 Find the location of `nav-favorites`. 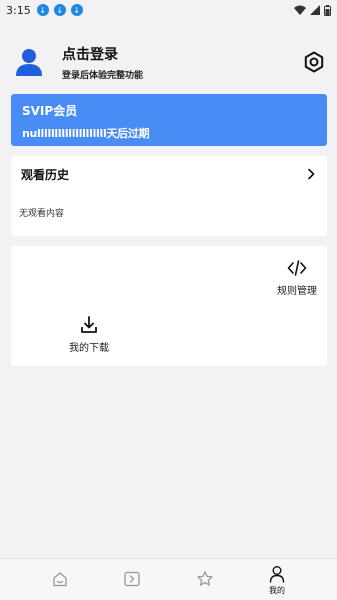

nav-favorites is located at coordinates (205, 579).